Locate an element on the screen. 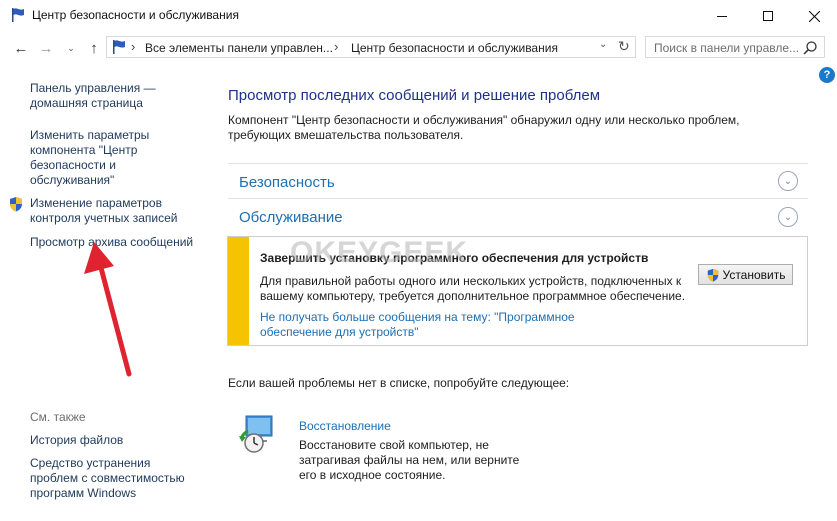  section-maintenance: Обслуживание is located at coordinates (291, 217).